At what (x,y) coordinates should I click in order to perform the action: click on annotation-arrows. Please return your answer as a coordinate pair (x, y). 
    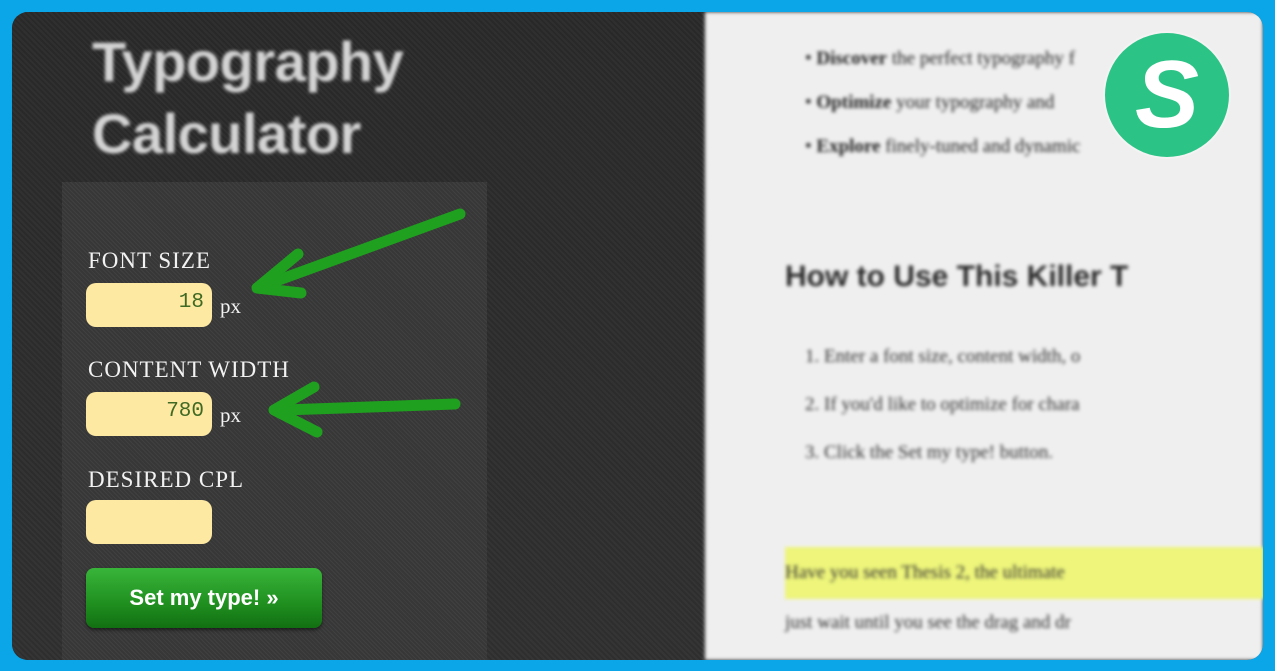
    Looking at the image, I should click on (358, 323).